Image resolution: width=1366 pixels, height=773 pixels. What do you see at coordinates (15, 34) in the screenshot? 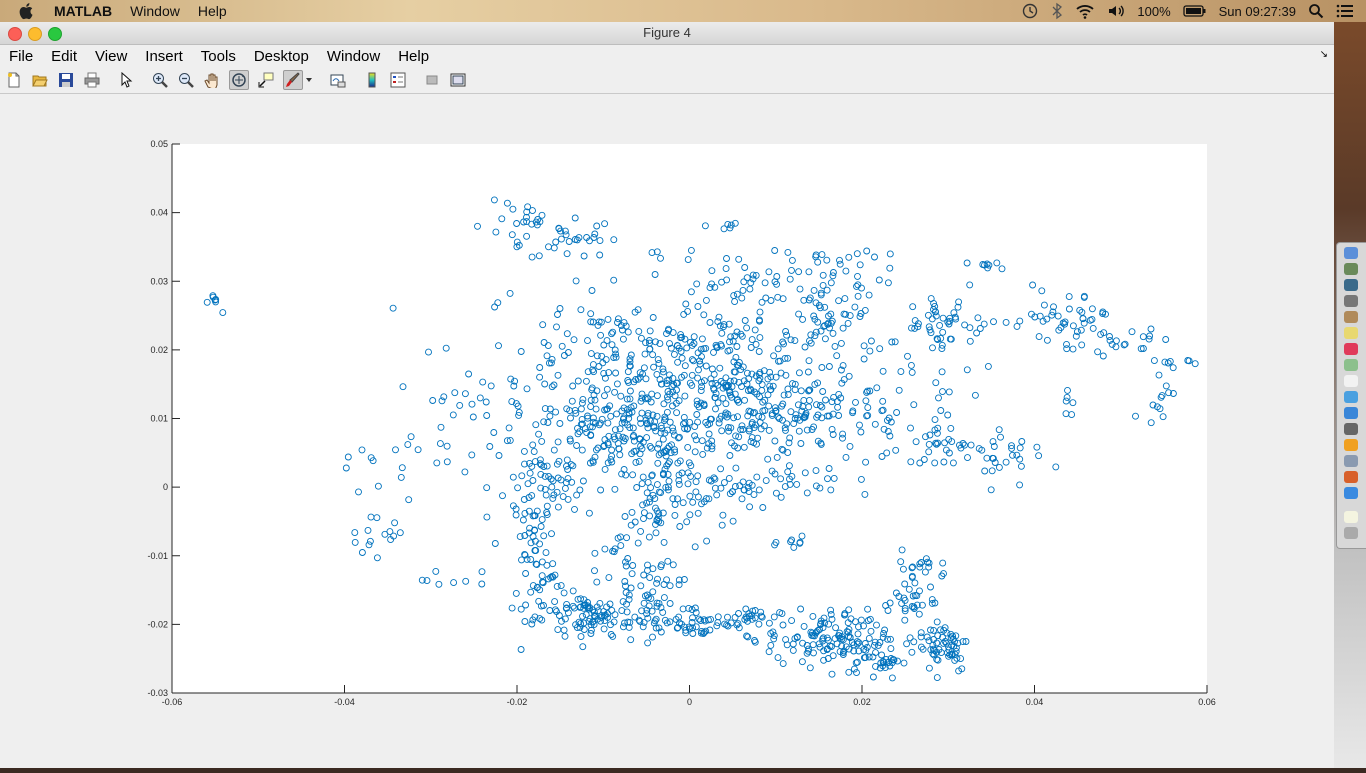
I see `close-window-button` at bounding box center [15, 34].